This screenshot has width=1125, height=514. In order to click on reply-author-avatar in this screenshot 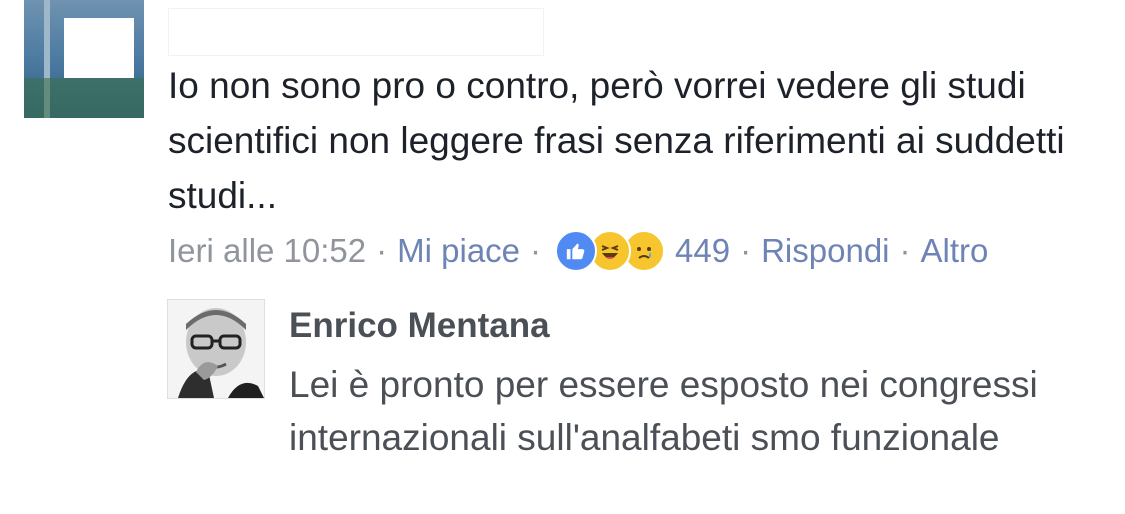, I will do `click(216, 349)`.